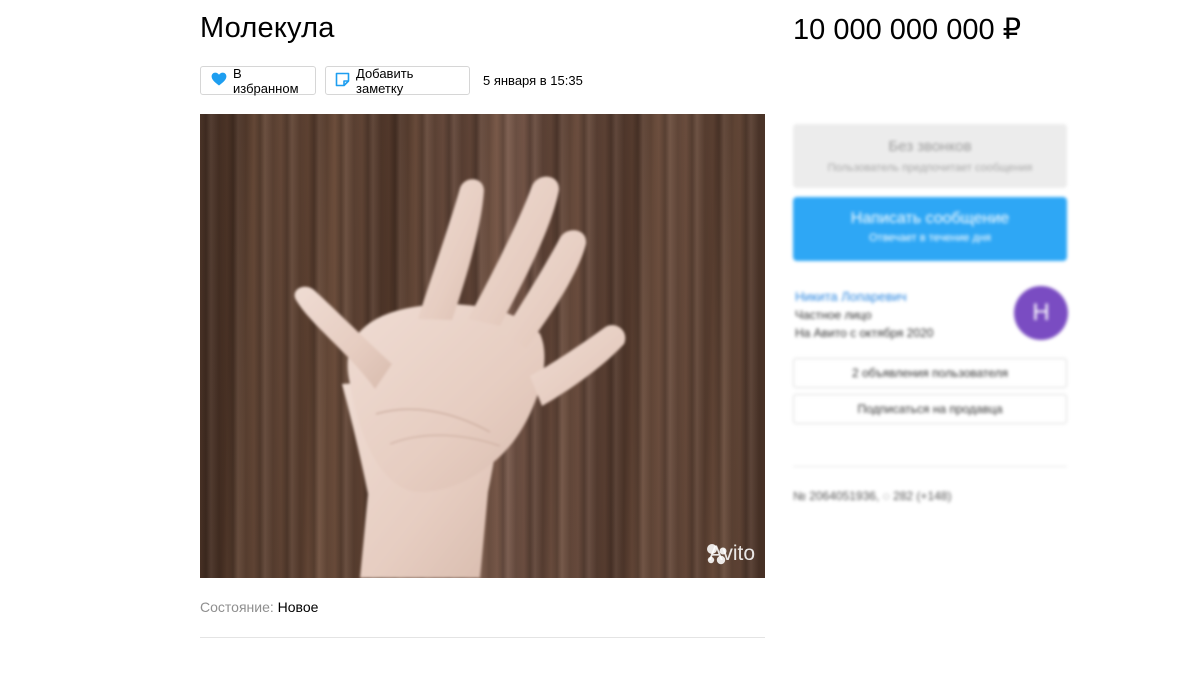  Describe the element at coordinates (482, 637) in the screenshot. I see `content-divider` at that location.